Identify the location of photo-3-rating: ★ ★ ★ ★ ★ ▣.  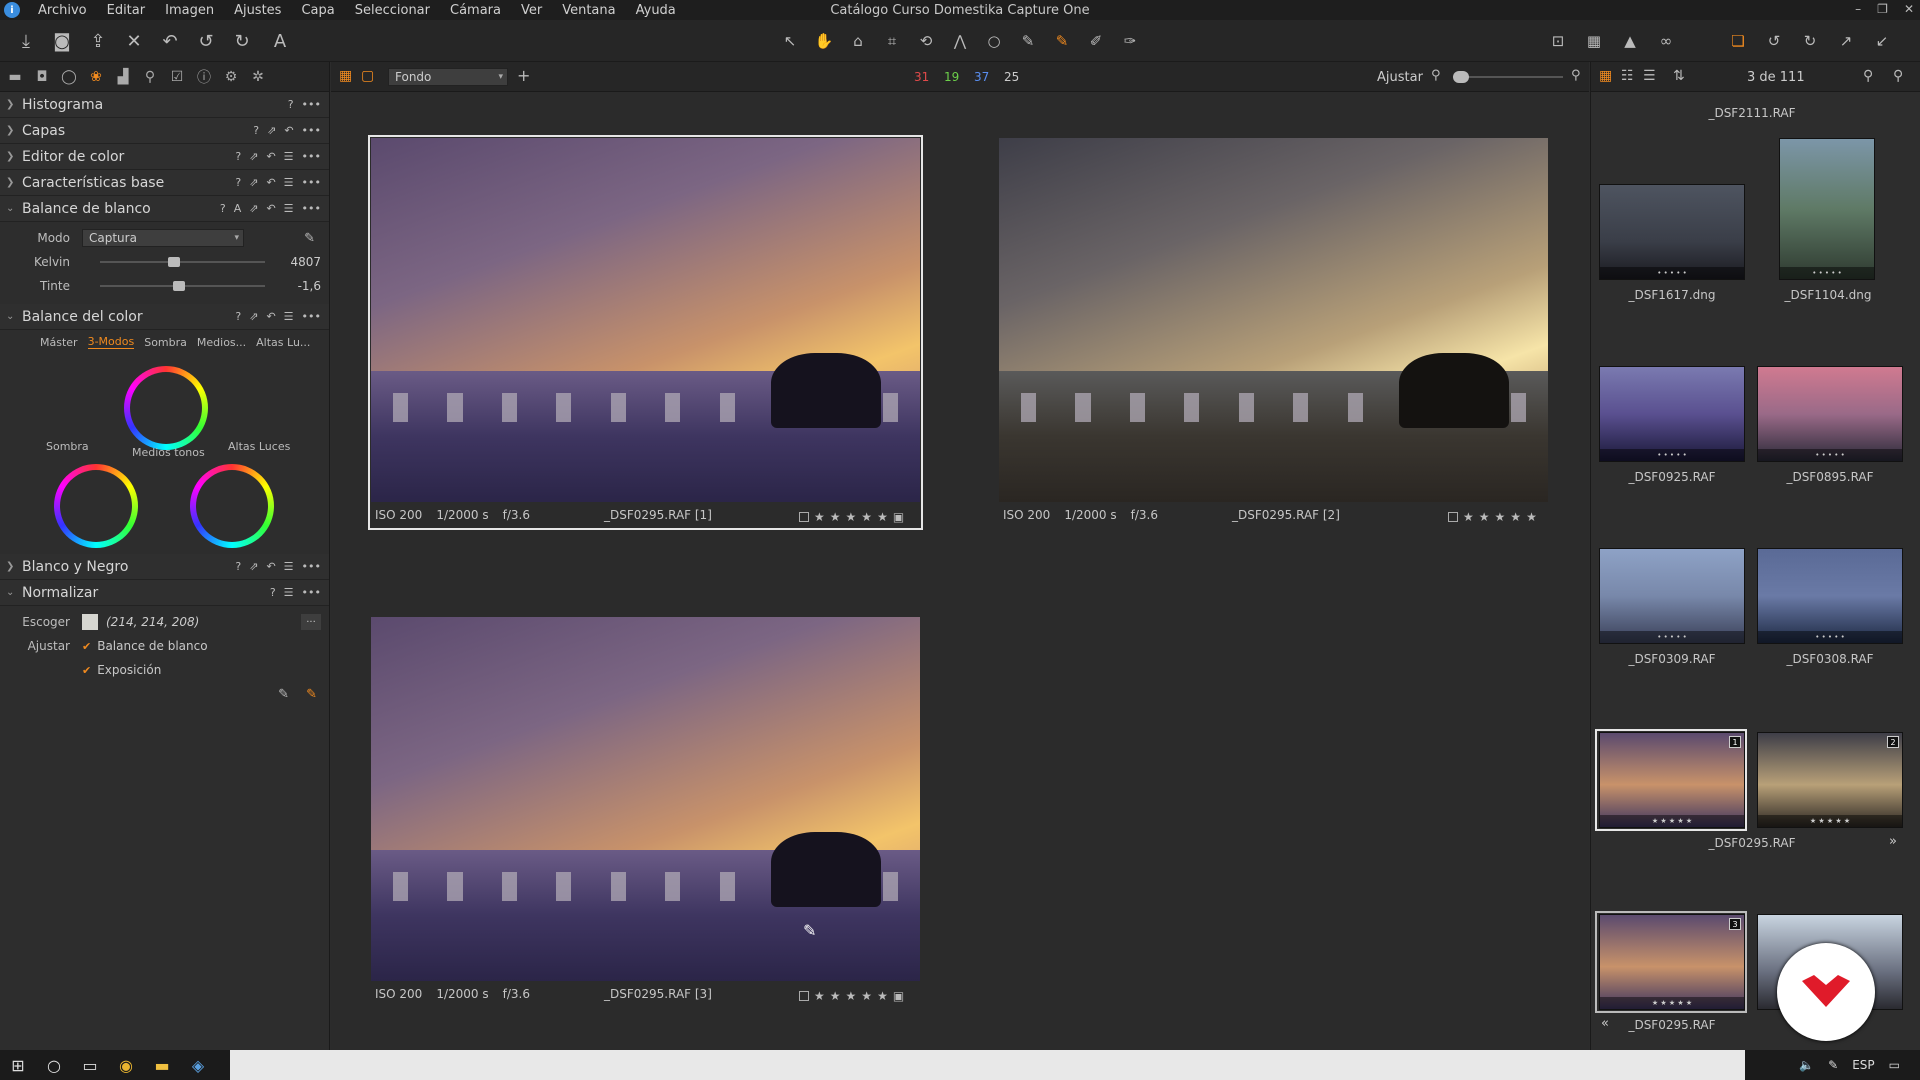
(851, 996).